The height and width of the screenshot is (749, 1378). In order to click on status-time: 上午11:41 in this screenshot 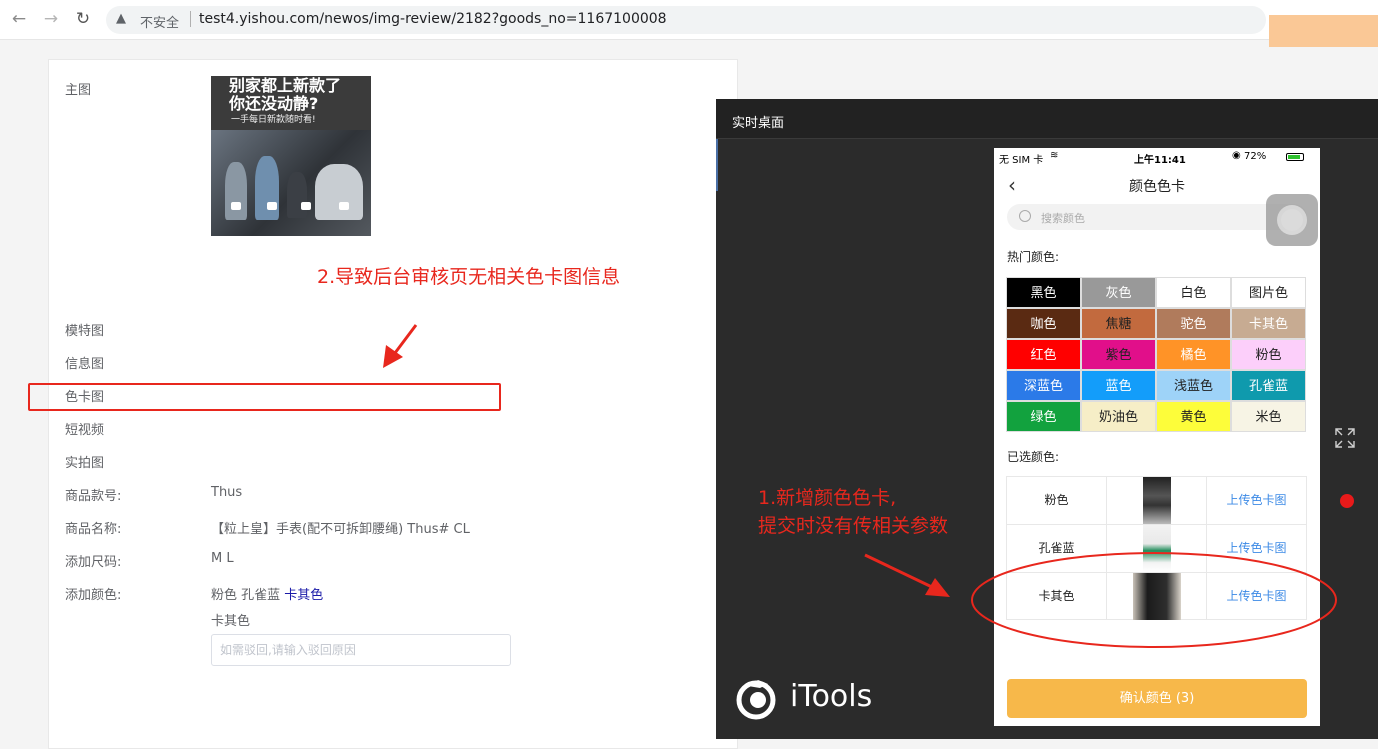, I will do `click(1160, 160)`.